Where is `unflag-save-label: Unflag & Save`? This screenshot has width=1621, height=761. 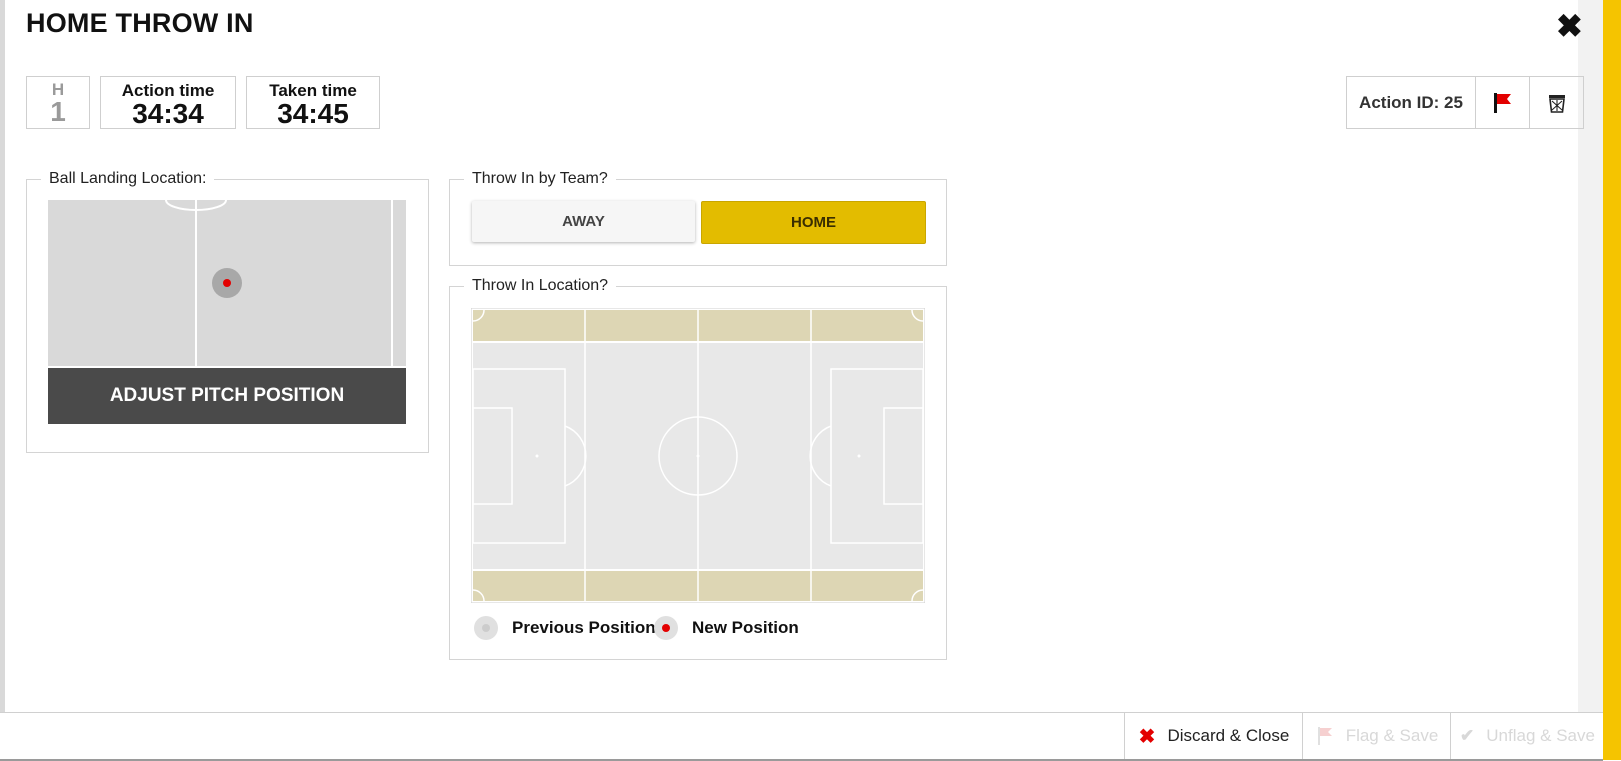
unflag-save-label: Unflag & Save is located at coordinates (1540, 735).